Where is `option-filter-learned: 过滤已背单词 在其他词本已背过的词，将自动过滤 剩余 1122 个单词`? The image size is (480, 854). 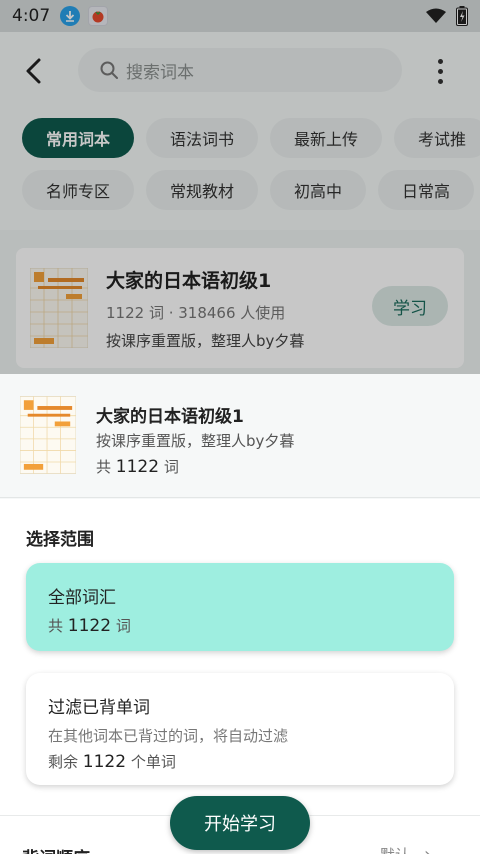
option-filter-learned: 过滤已背单词 在其他词本已背过的词，将自动过滤 剩余 1122 个单词 is located at coordinates (240, 729).